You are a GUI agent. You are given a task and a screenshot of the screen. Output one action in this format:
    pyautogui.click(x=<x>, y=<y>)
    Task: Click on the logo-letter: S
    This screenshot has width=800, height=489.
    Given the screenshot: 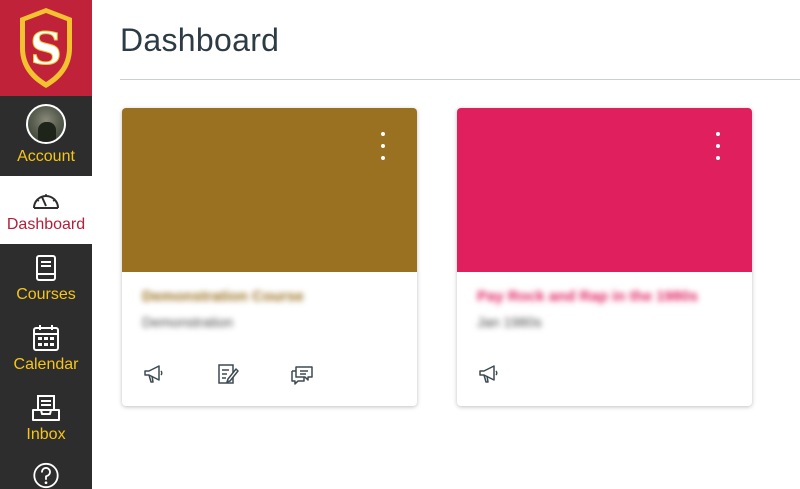 What is the action you would take?
    pyautogui.click(x=46, y=49)
    